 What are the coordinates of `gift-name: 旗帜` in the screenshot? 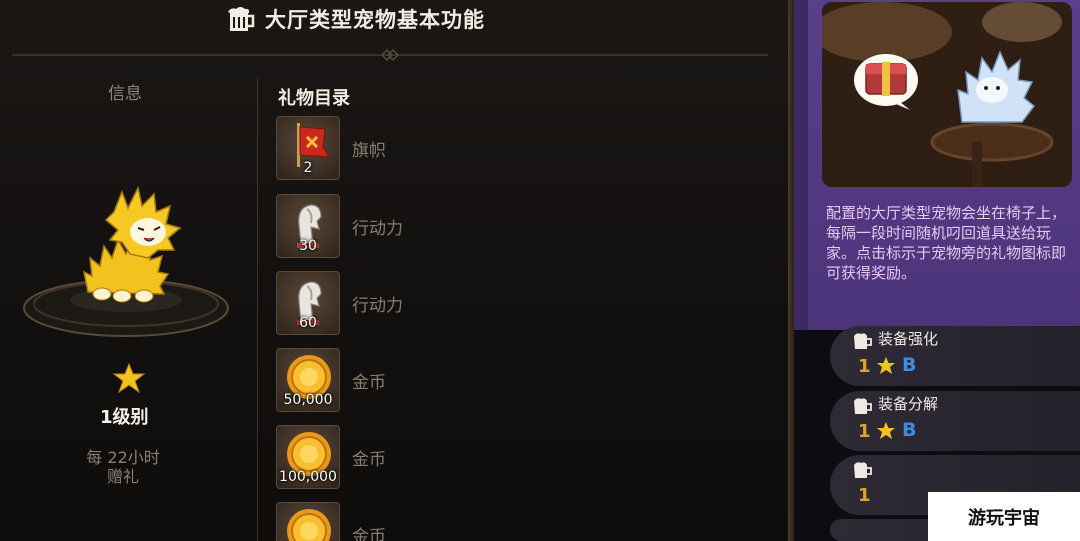 It's located at (369, 151).